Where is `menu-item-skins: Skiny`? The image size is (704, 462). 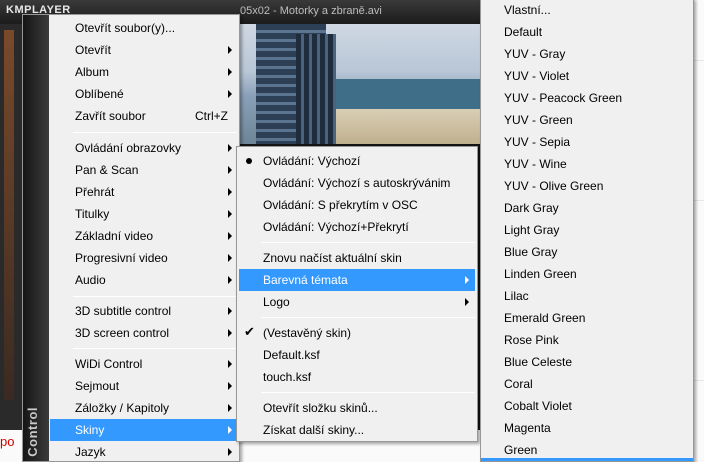 menu-item-skins: Skiny is located at coordinates (144, 430).